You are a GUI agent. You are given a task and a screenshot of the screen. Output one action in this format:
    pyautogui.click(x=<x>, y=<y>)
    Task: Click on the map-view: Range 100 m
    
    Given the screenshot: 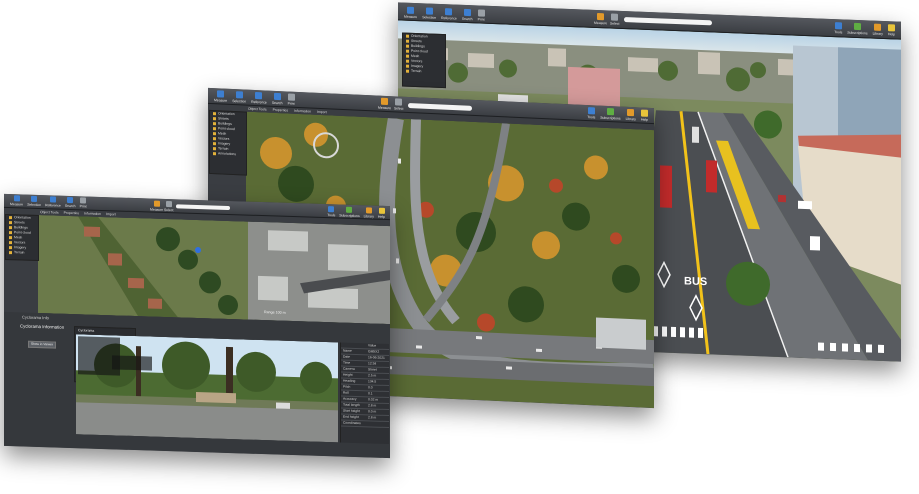 What is the action you would take?
    pyautogui.click(x=214, y=270)
    